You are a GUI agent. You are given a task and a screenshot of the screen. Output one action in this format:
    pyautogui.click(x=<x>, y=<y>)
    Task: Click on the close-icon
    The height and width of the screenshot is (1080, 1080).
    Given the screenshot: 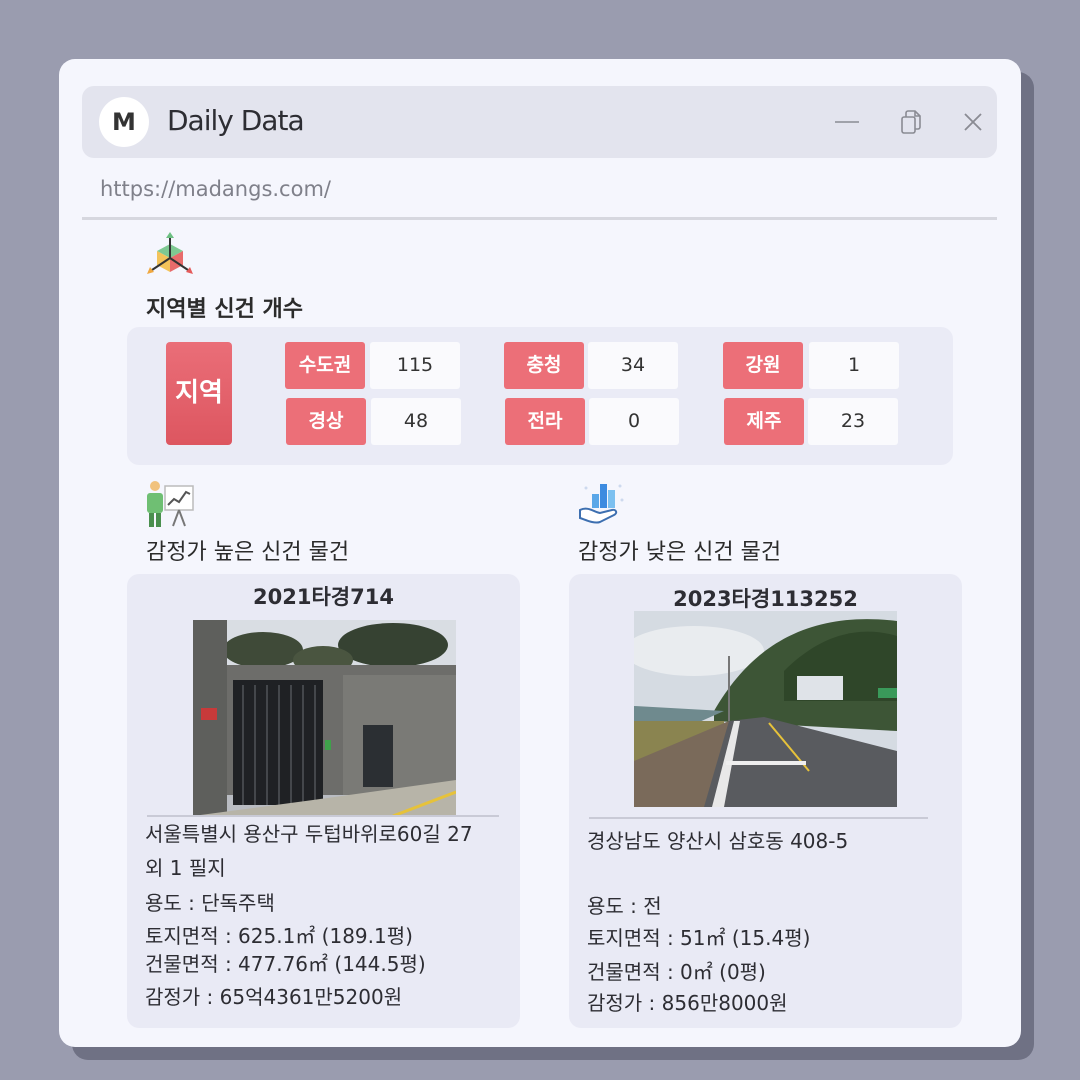 What is the action you would take?
    pyautogui.click(x=973, y=122)
    